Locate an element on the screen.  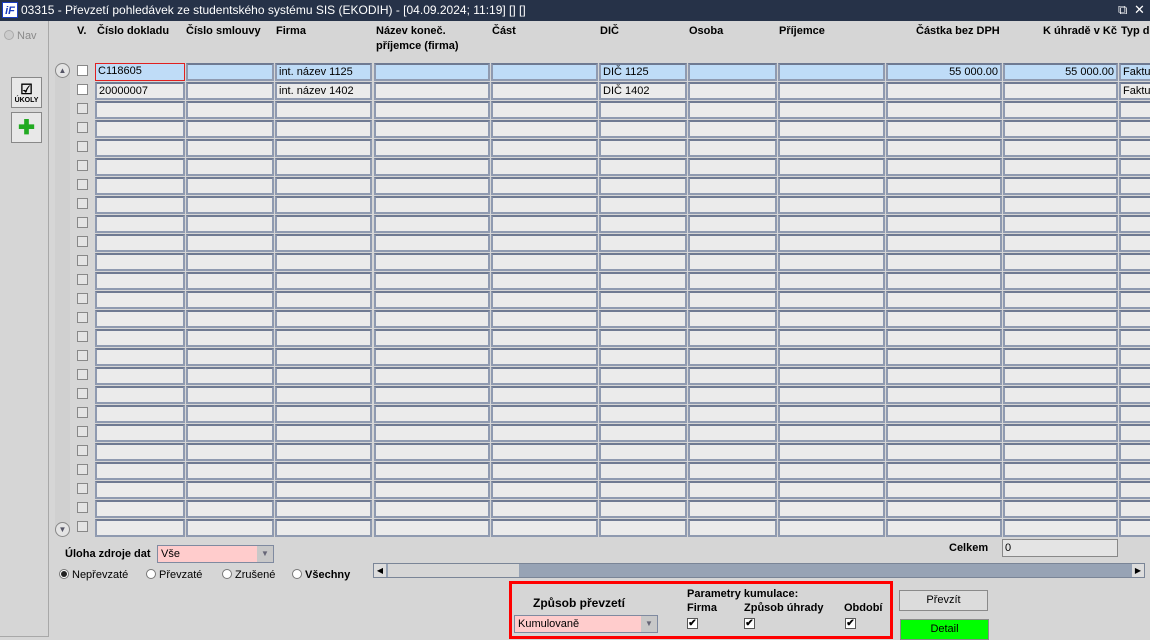
cumulation-checkbox: ✔ is located at coordinates (850, 623).